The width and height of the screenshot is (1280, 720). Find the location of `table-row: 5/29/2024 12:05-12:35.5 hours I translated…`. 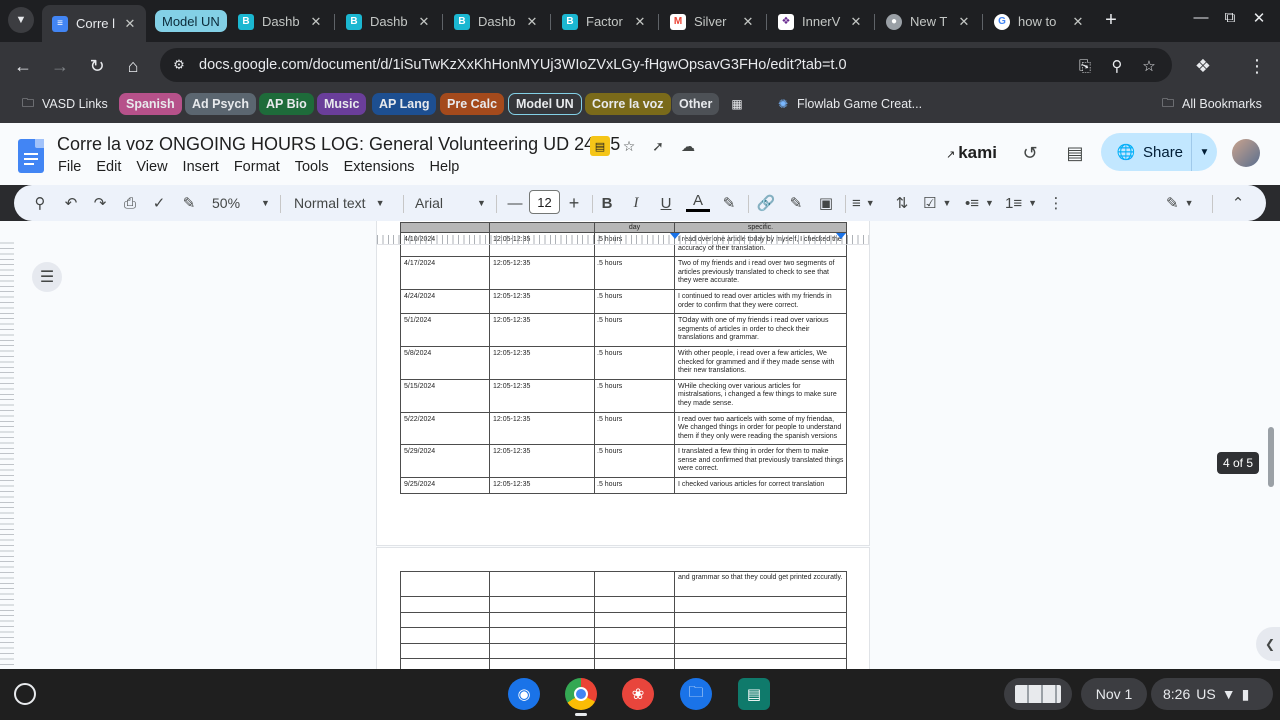

table-row: 5/29/2024 12:05-12:35.5 hours I translated… is located at coordinates (623, 461).